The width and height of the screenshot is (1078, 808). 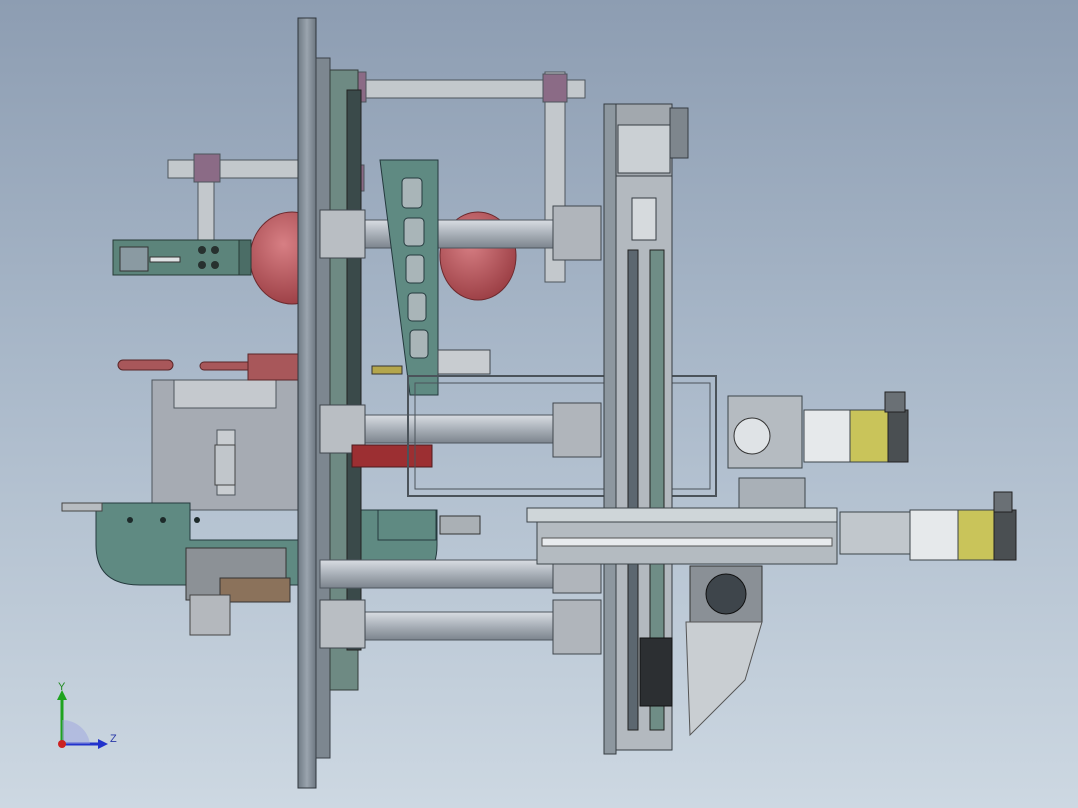 What do you see at coordinates (646, 429) in the screenshot?
I see `right-vertical-column` at bounding box center [646, 429].